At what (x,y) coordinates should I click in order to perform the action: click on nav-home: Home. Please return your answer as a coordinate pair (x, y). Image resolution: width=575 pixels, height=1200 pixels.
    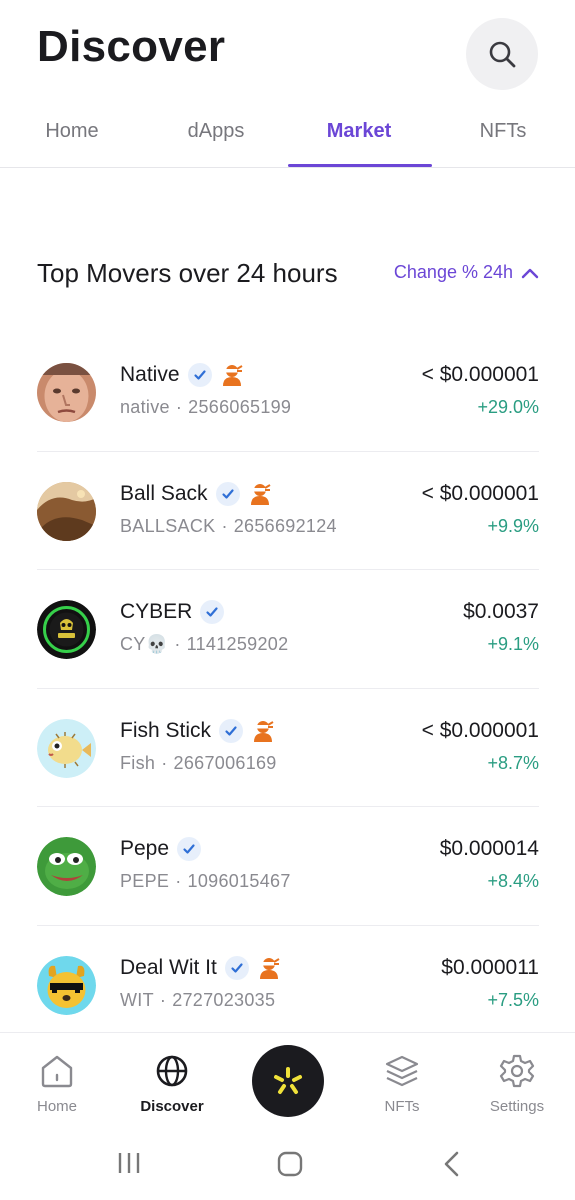
    Looking at the image, I should click on (57, 1084).